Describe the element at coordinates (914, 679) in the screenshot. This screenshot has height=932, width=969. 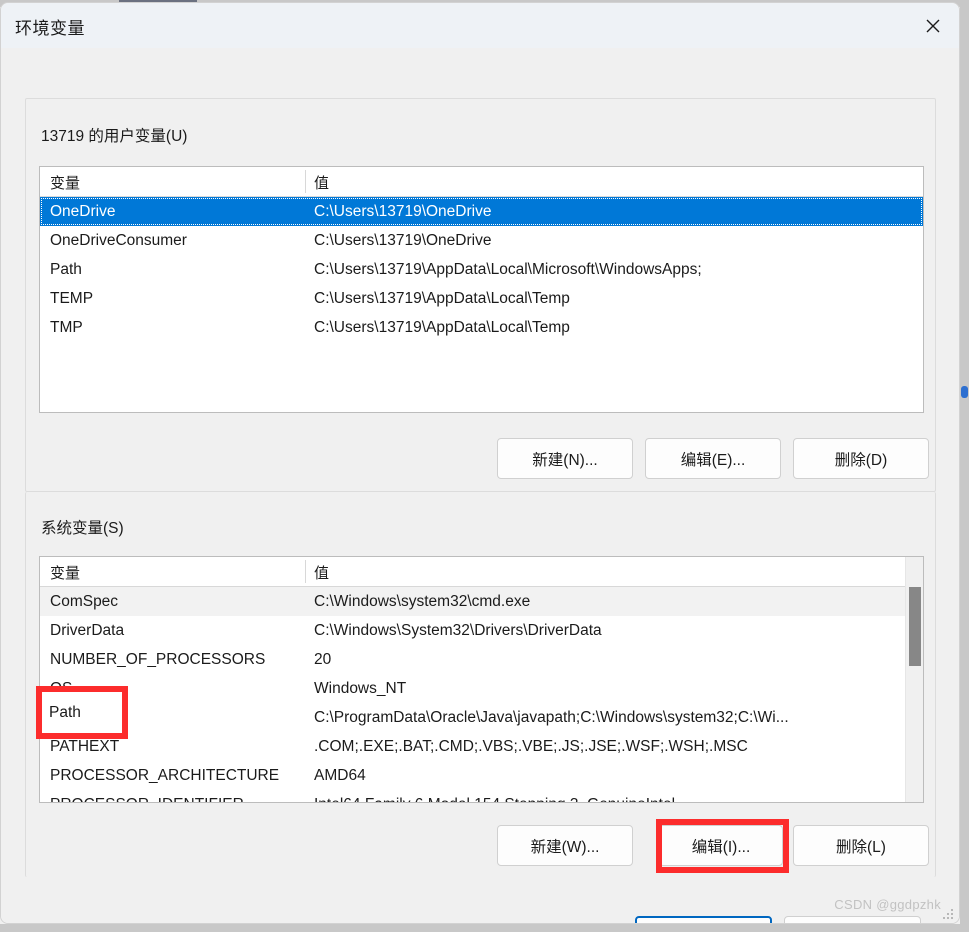
I see `system-variables-scrollbar` at that location.